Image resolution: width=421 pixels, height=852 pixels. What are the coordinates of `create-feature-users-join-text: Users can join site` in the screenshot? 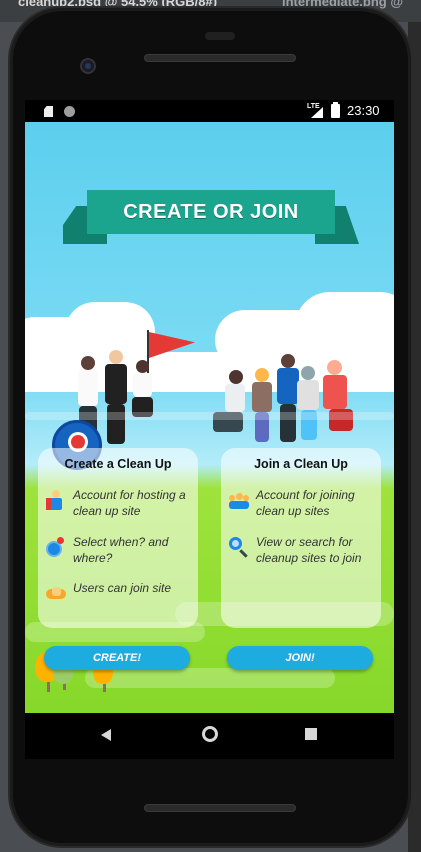 It's located at (122, 588).